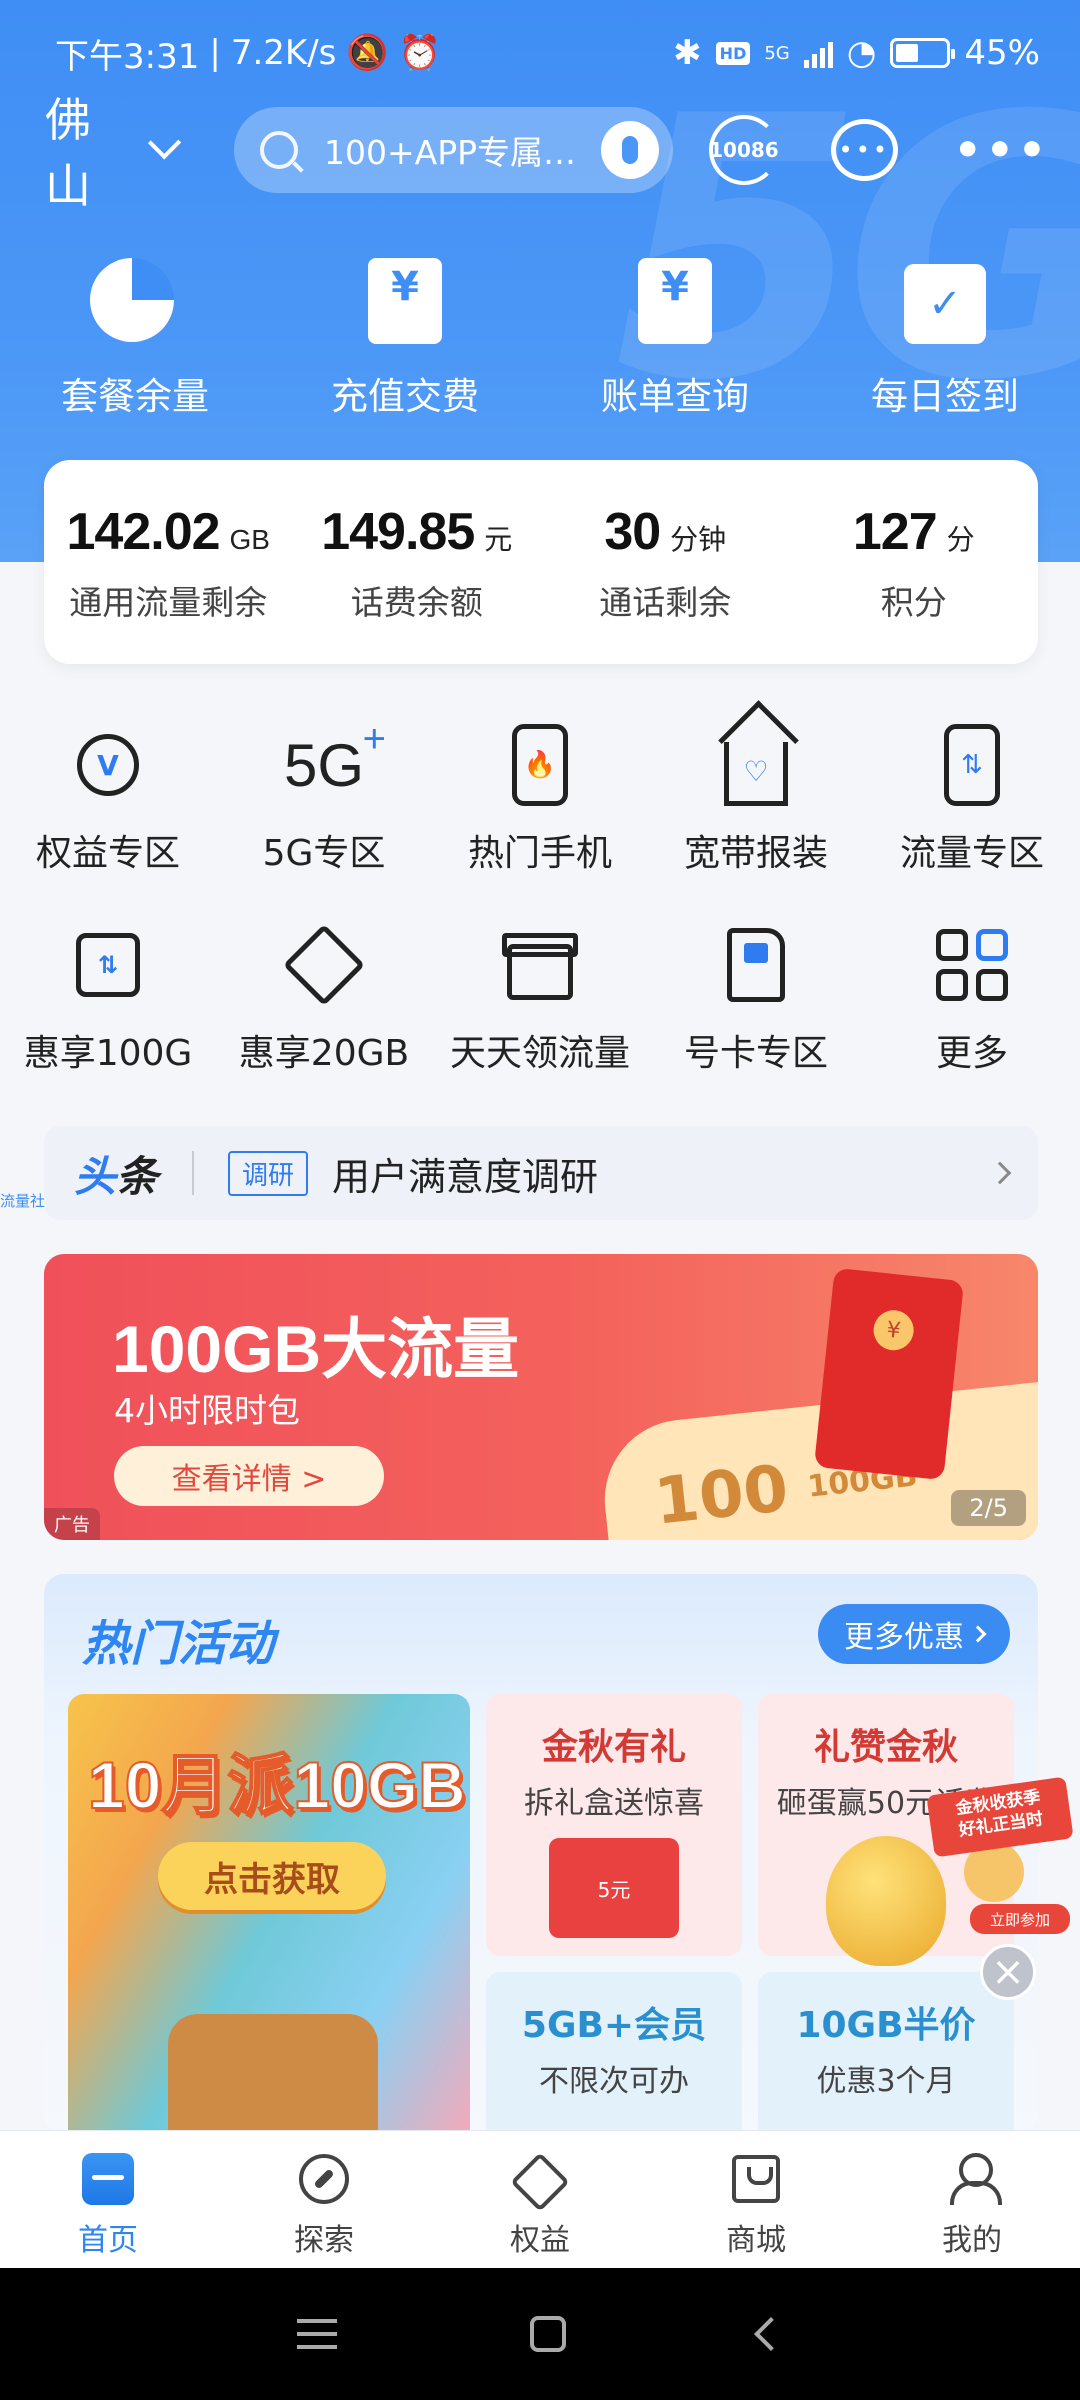 The image size is (1080, 2400). I want to click on system-navigation-bar, so click(540, 2334).